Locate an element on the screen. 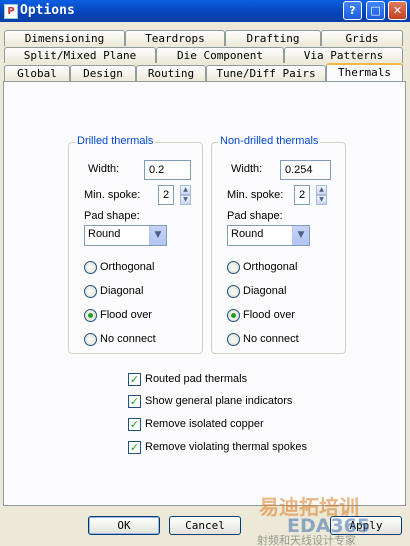  cancel-button: Cancel is located at coordinates (205, 525).